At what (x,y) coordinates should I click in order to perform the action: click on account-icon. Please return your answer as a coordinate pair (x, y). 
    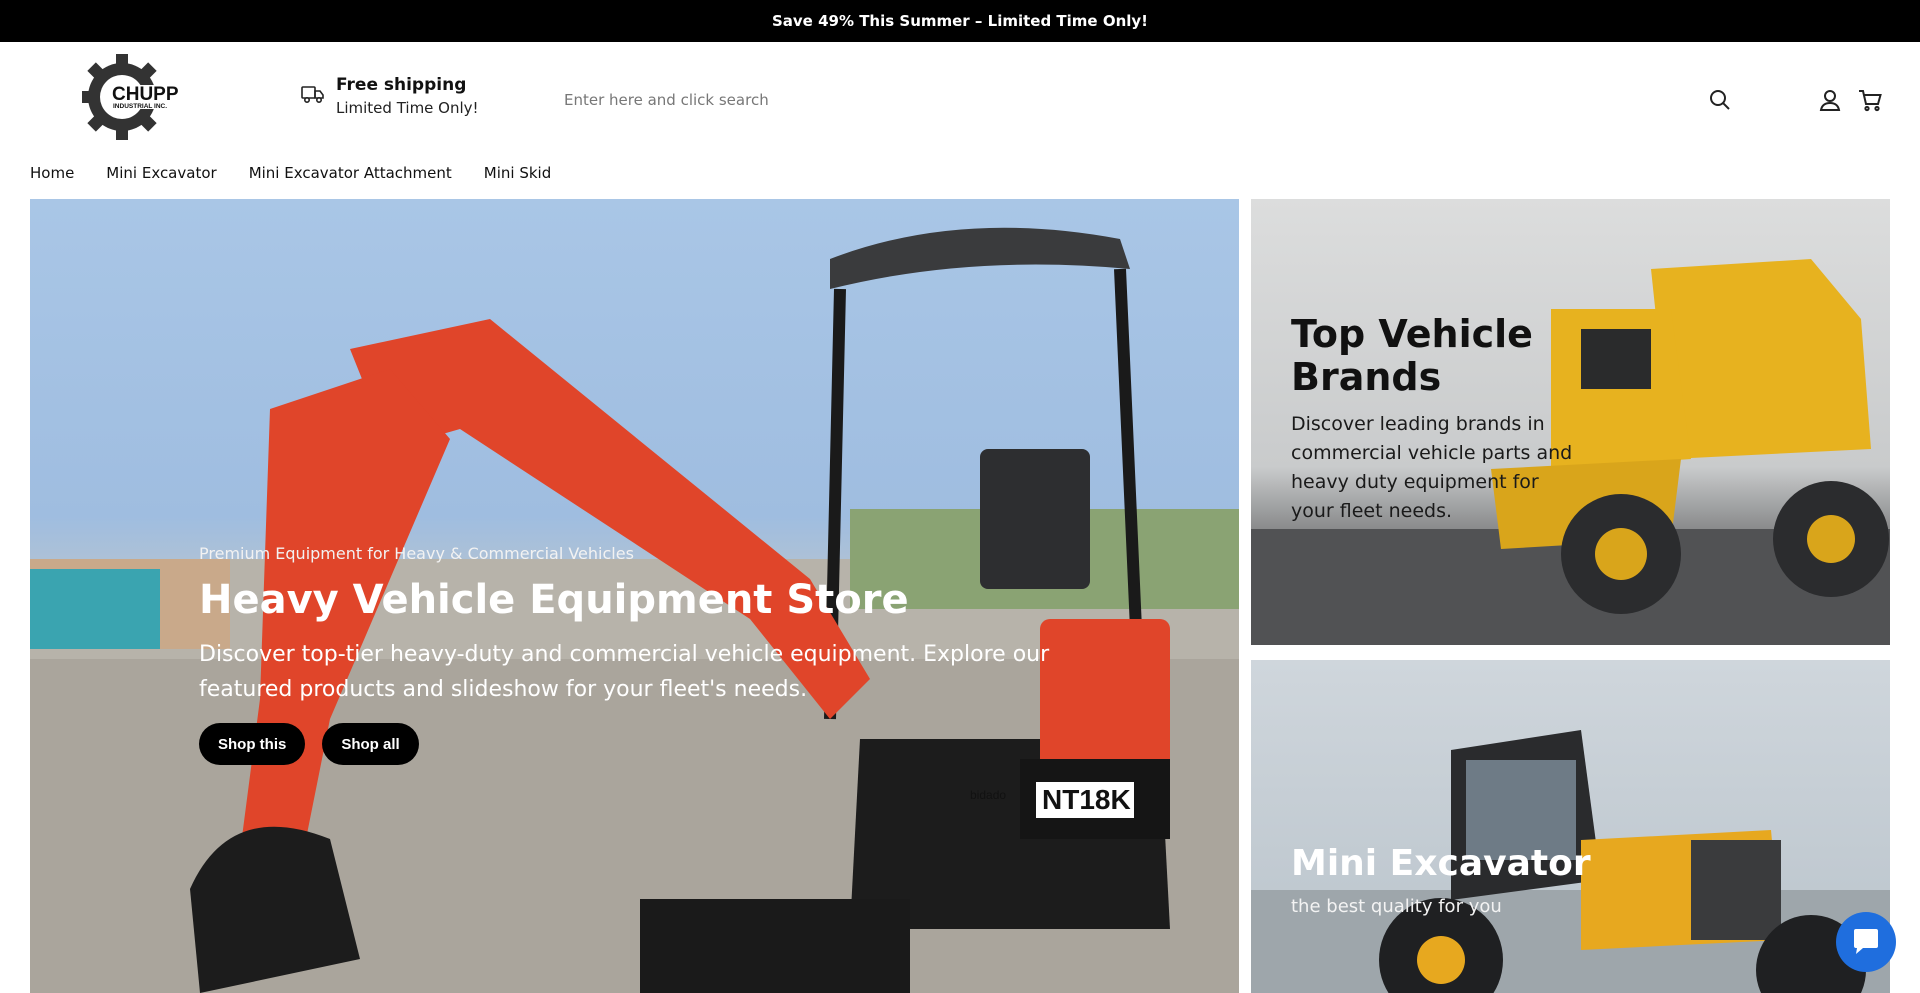
    Looking at the image, I should click on (1830, 100).